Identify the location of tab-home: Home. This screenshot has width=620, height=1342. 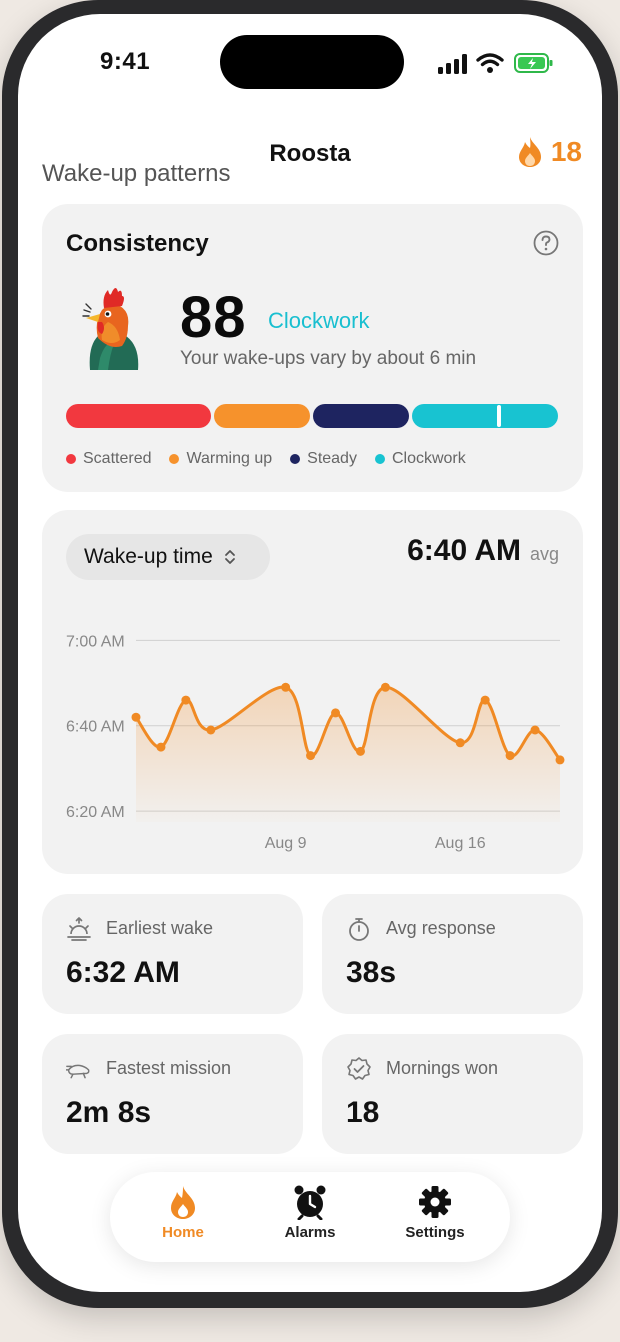
(183, 1219).